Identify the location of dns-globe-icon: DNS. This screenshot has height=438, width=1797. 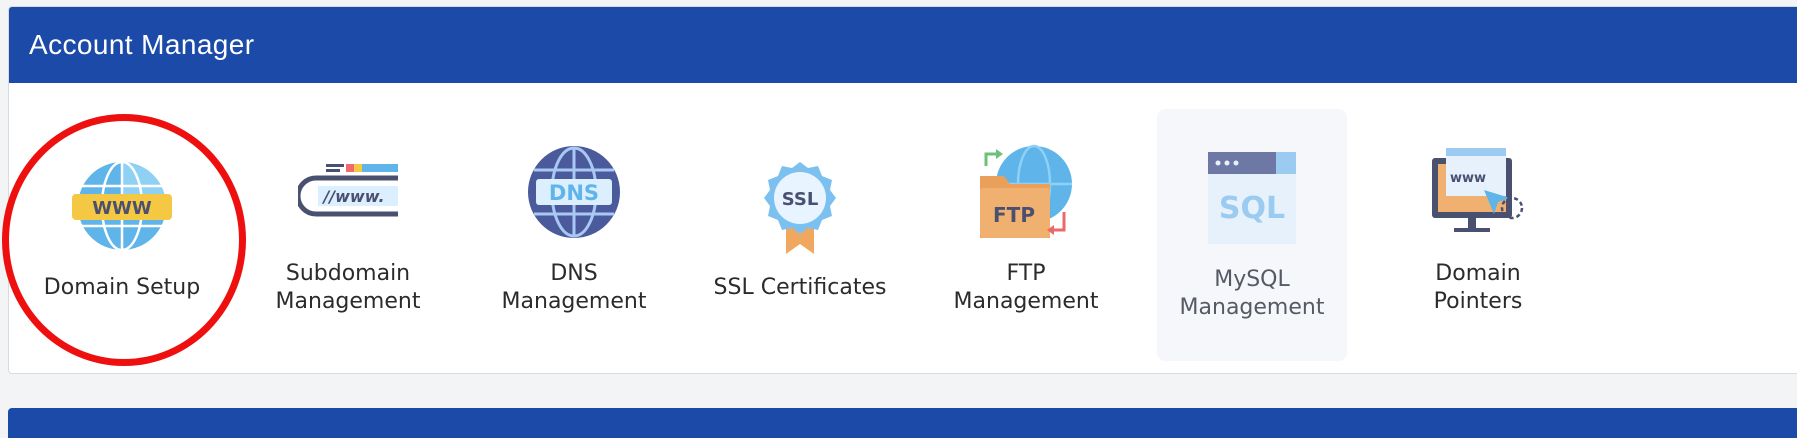
(574, 192).